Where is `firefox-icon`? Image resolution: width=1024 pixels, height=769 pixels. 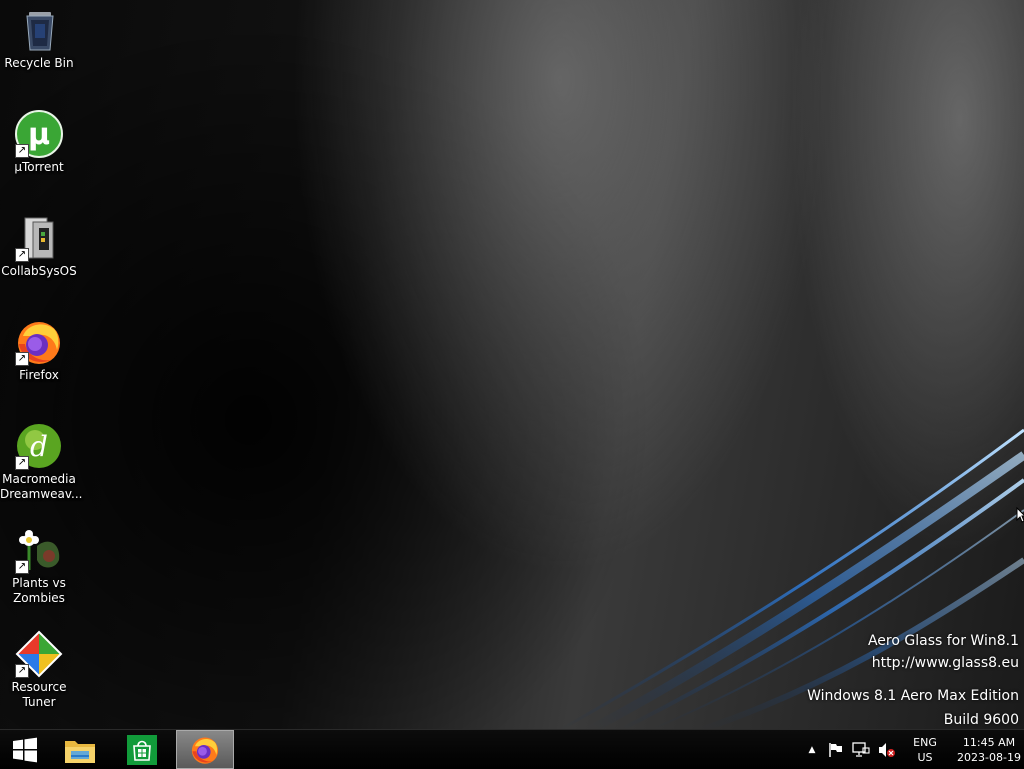
firefox-icon is located at coordinates (205, 750).